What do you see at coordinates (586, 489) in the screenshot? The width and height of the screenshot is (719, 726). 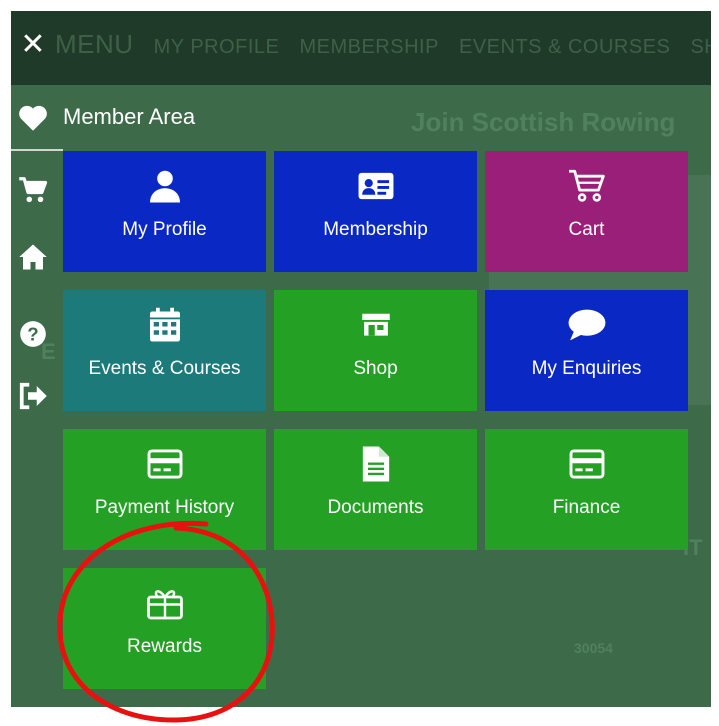 I see `tile-finance: Finance` at bounding box center [586, 489].